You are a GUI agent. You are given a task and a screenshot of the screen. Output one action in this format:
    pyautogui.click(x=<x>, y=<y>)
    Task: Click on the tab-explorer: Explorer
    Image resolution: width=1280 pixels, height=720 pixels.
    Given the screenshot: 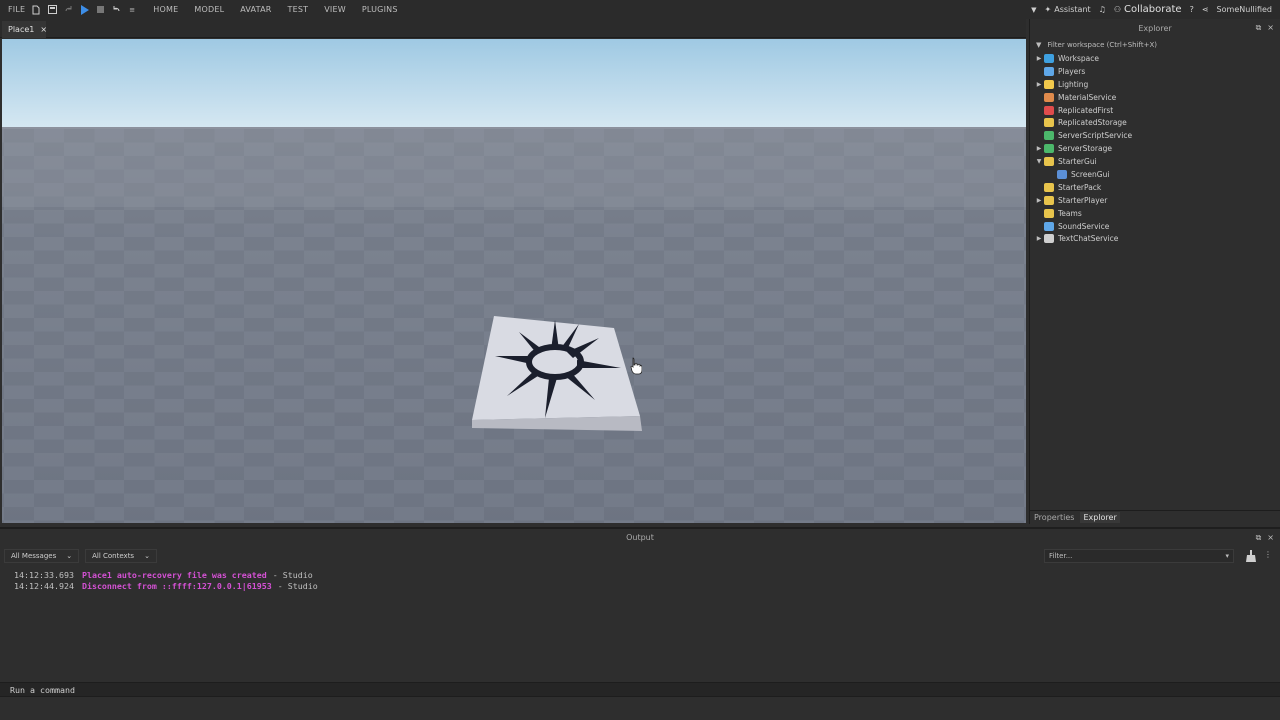 What is the action you would take?
    pyautogui.click(x=1100, y=517)
    